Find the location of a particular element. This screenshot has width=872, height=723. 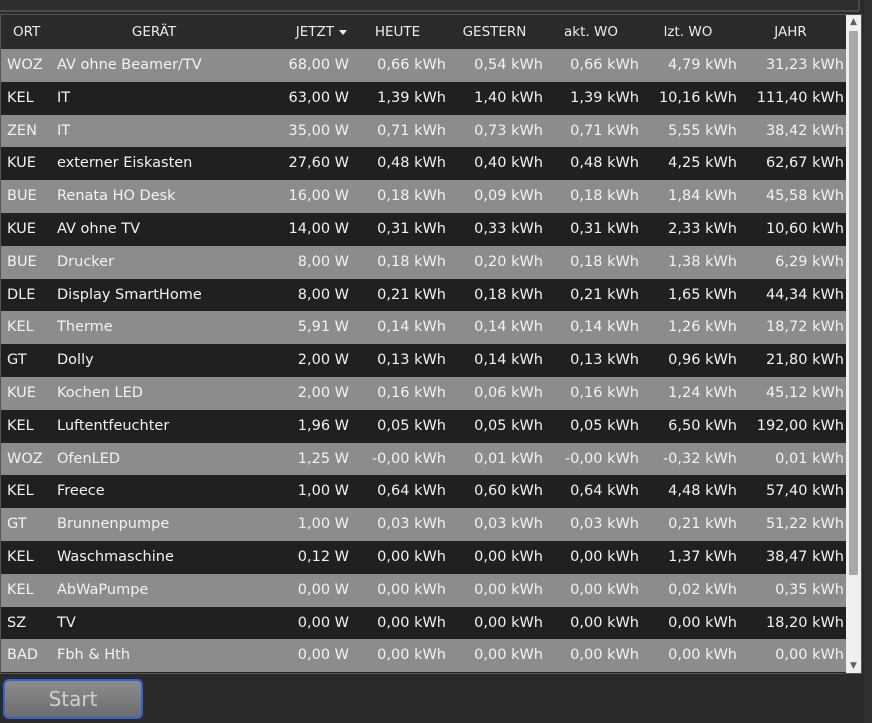

cell-heute: 0,05 kWh is located at coordinates (411, 425).